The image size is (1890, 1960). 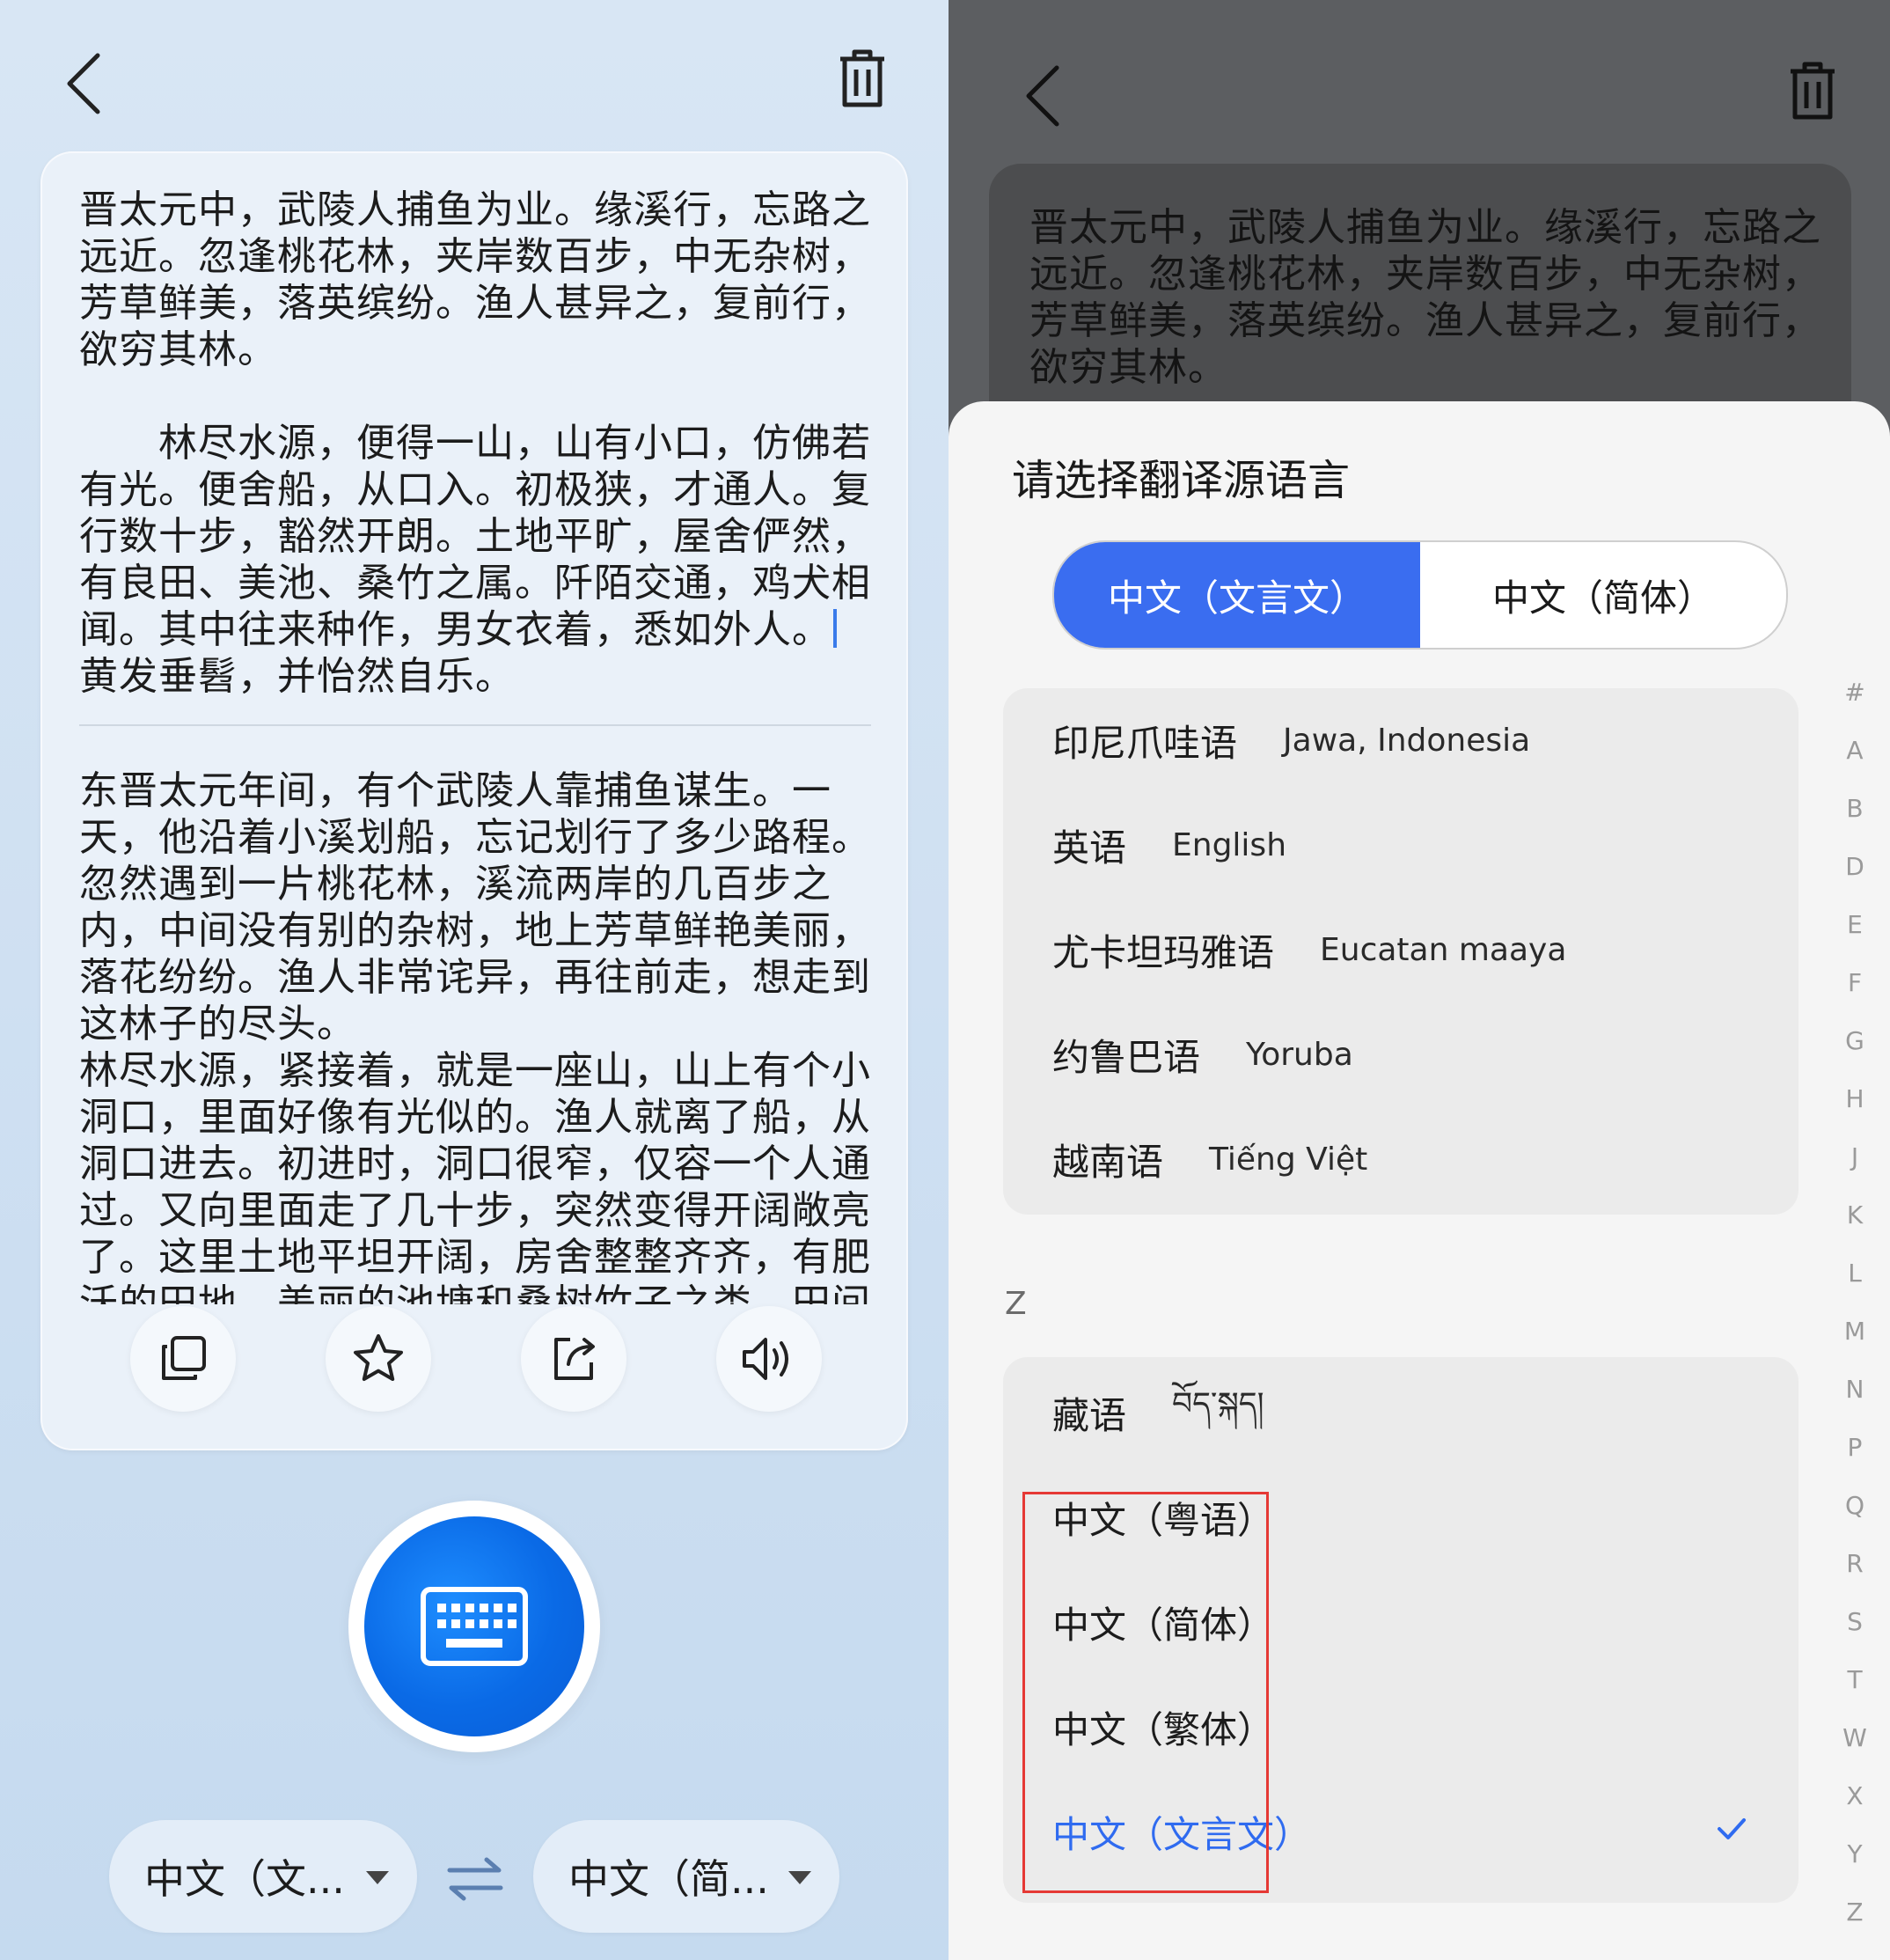 What do you see at coordinates (1855, 692) in the screenshot?
I see `index-letter: #` at bounding box center [1855, 692].